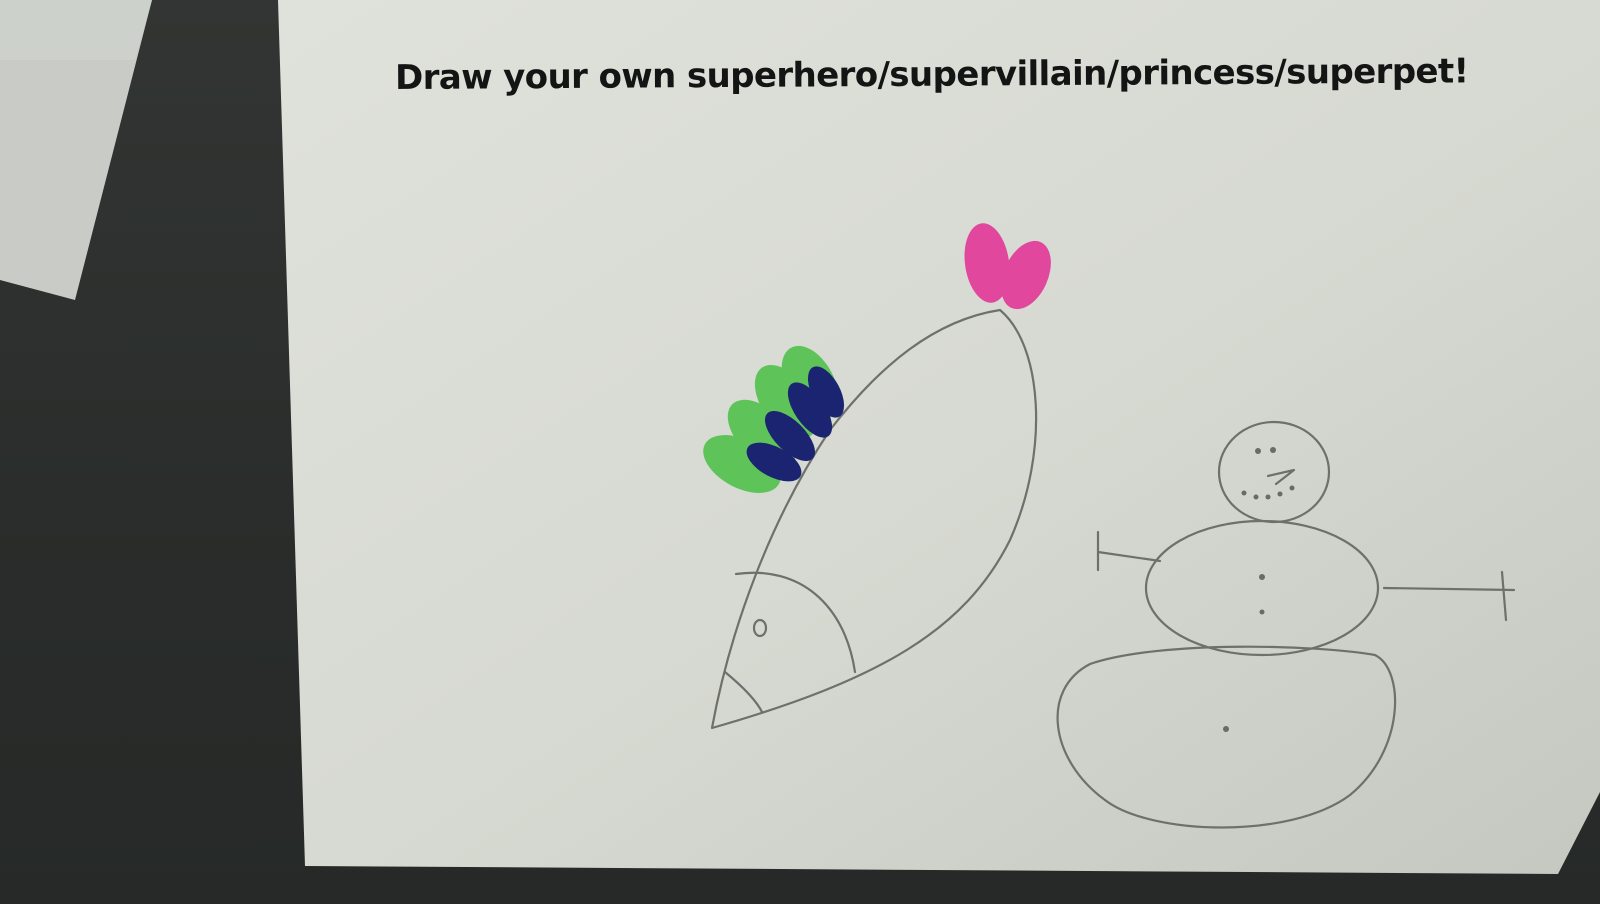 This screenshot has width=1600, height=904. Describe the element at coordinates (1258, 451) in the screenshot. I see `snowman-left-eye` at that location.